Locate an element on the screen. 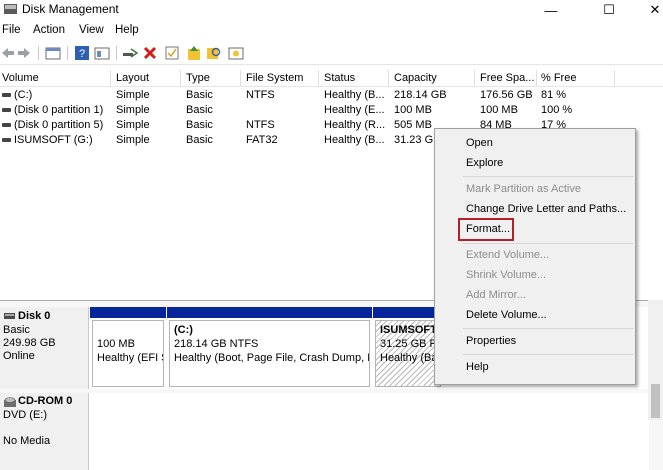 The image size is (663, 470). properties-icon is located at coordinates (53, 53).